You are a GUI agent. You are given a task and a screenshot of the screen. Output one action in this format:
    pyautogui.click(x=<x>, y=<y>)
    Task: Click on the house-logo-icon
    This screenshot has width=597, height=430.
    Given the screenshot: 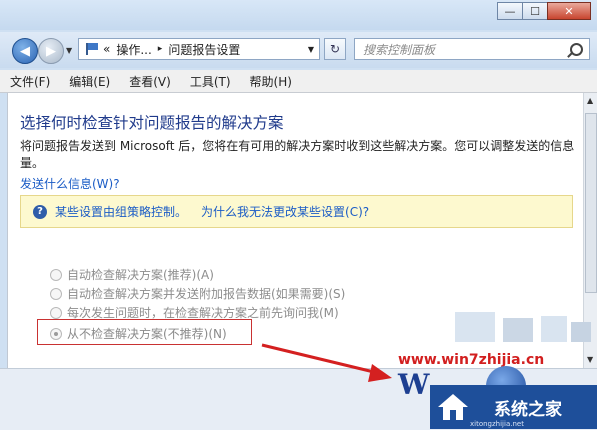 What is the action you would take?
    pyautogui.click(x=453, y=407)
    